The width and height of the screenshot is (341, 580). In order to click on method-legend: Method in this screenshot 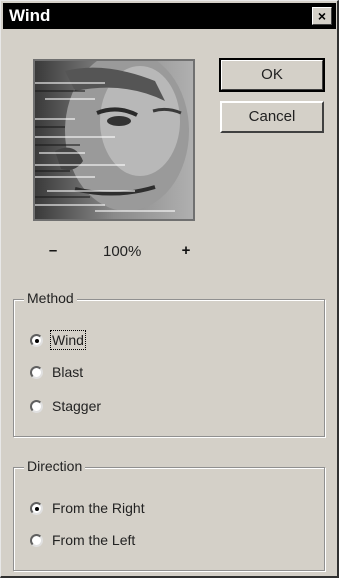, I will do `click(50, 298)`.